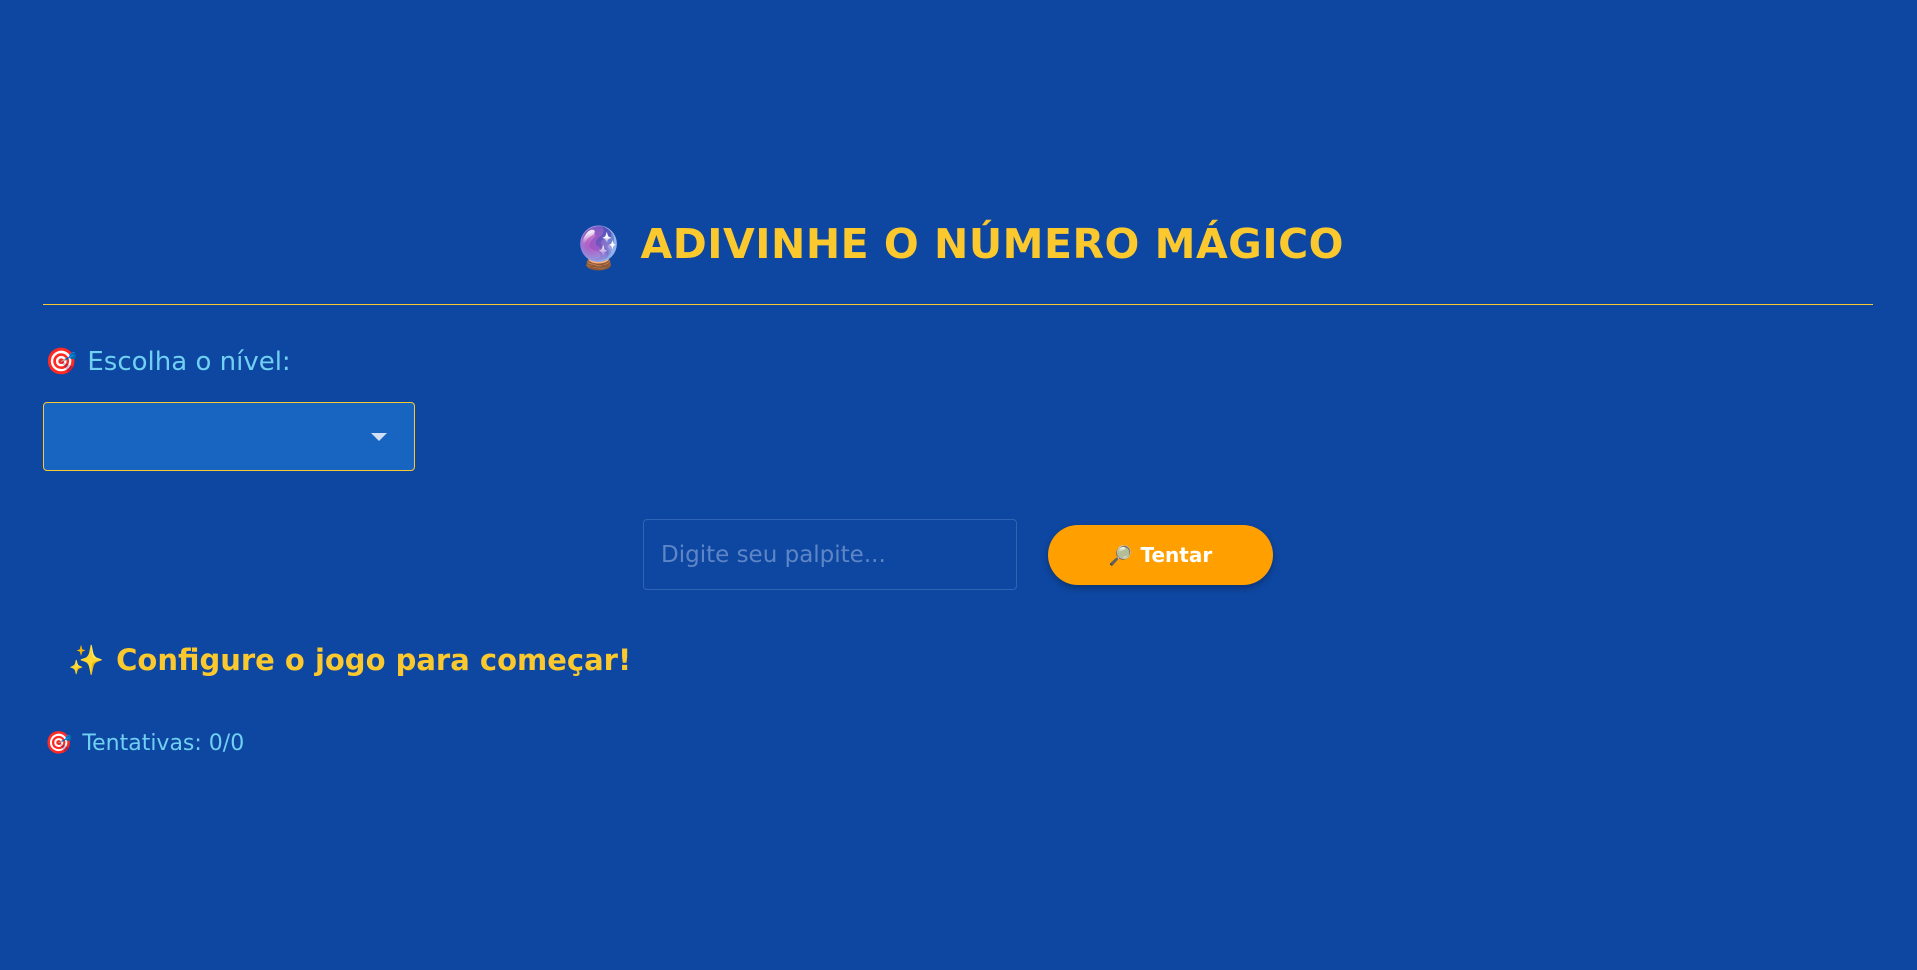 The width and height of the screenshot is (1917, 970). Describe the element at coordinates (189, 362) in the screenshot. I see `level-label-text: Escolha o nível:` at that location.